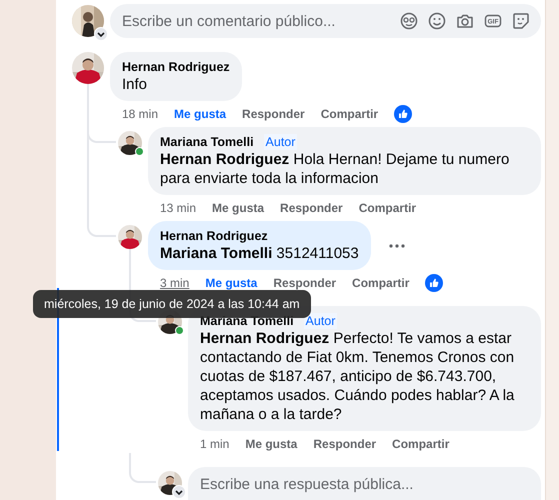 The height and width of the screenshot is (500, 559). I want to click on comment-text: Info, so click(135, 84).